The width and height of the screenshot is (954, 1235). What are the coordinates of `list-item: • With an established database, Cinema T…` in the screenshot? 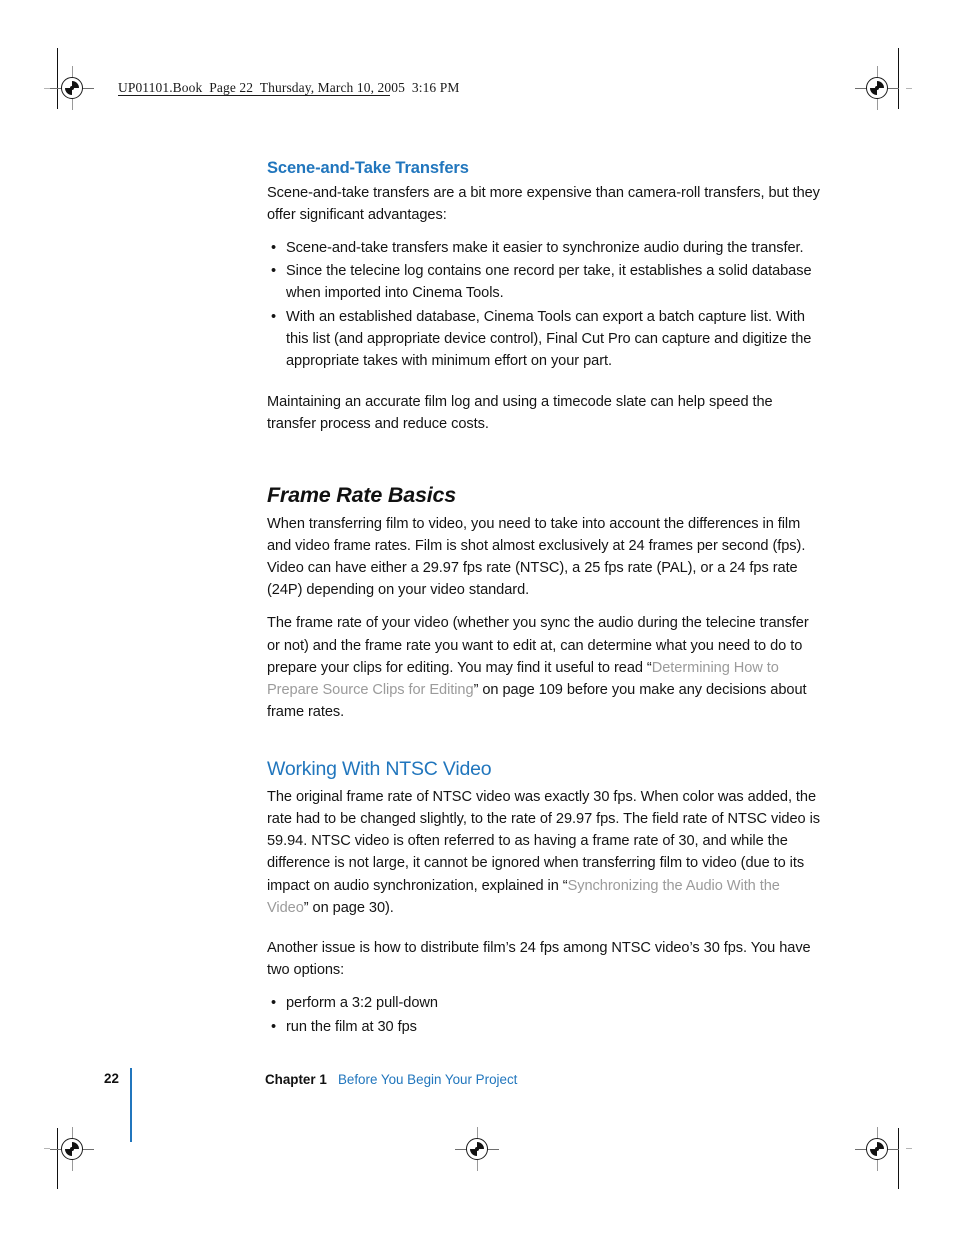 It's located at (545, 339).